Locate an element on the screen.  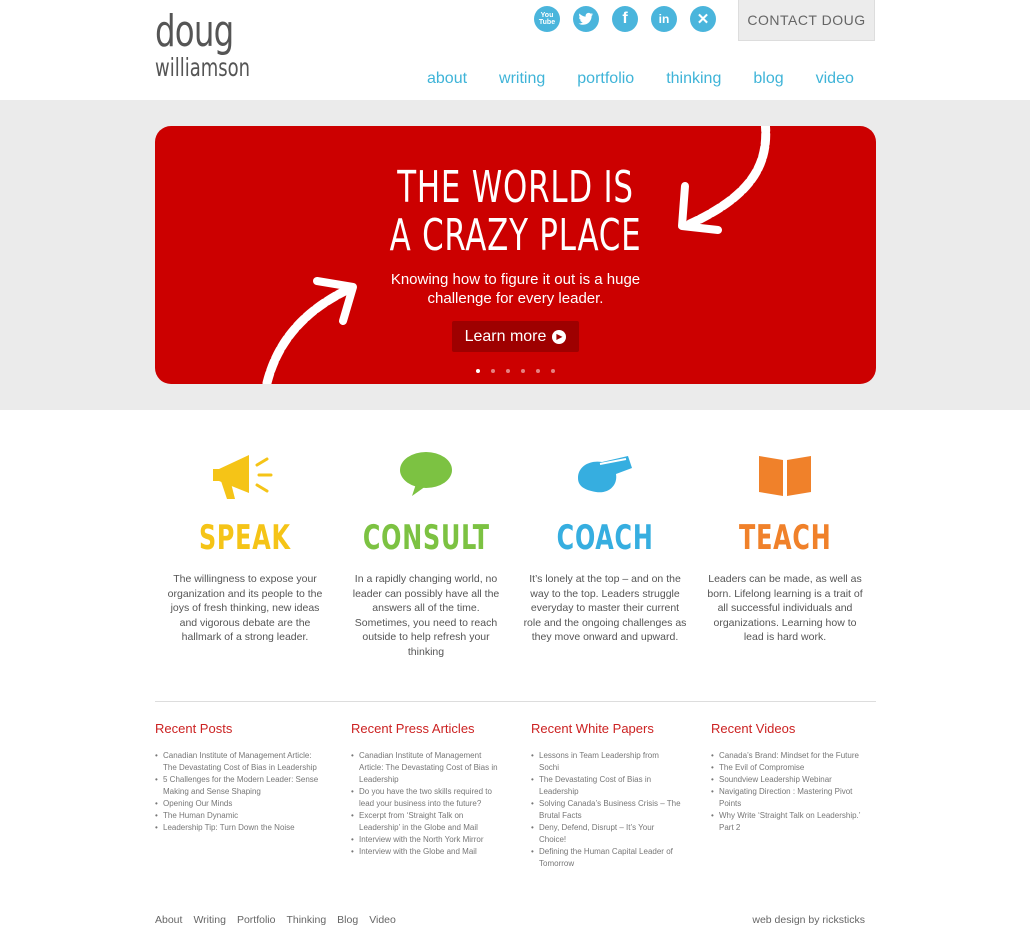
list-title: Recent Posts is located at coordinates (194, 728).